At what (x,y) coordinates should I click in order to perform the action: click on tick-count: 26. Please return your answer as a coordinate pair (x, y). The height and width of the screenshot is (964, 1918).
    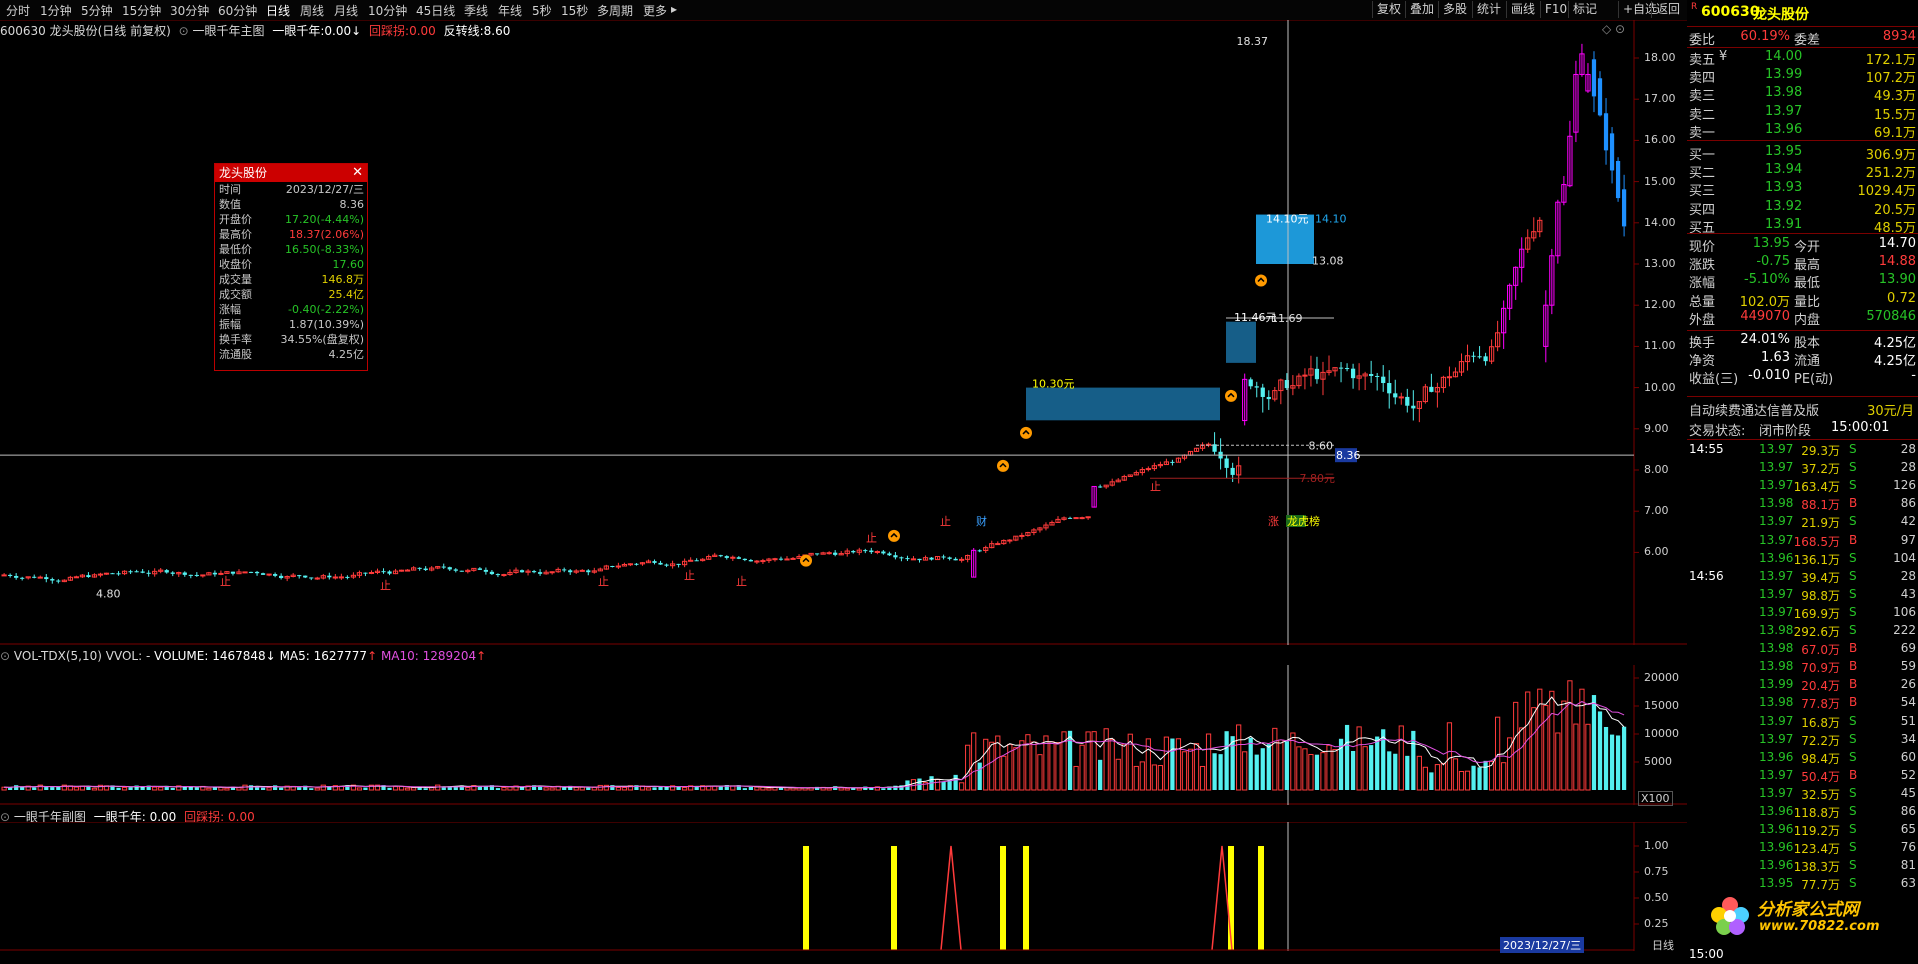
    Looking at the image, I should click on (1908, 684).